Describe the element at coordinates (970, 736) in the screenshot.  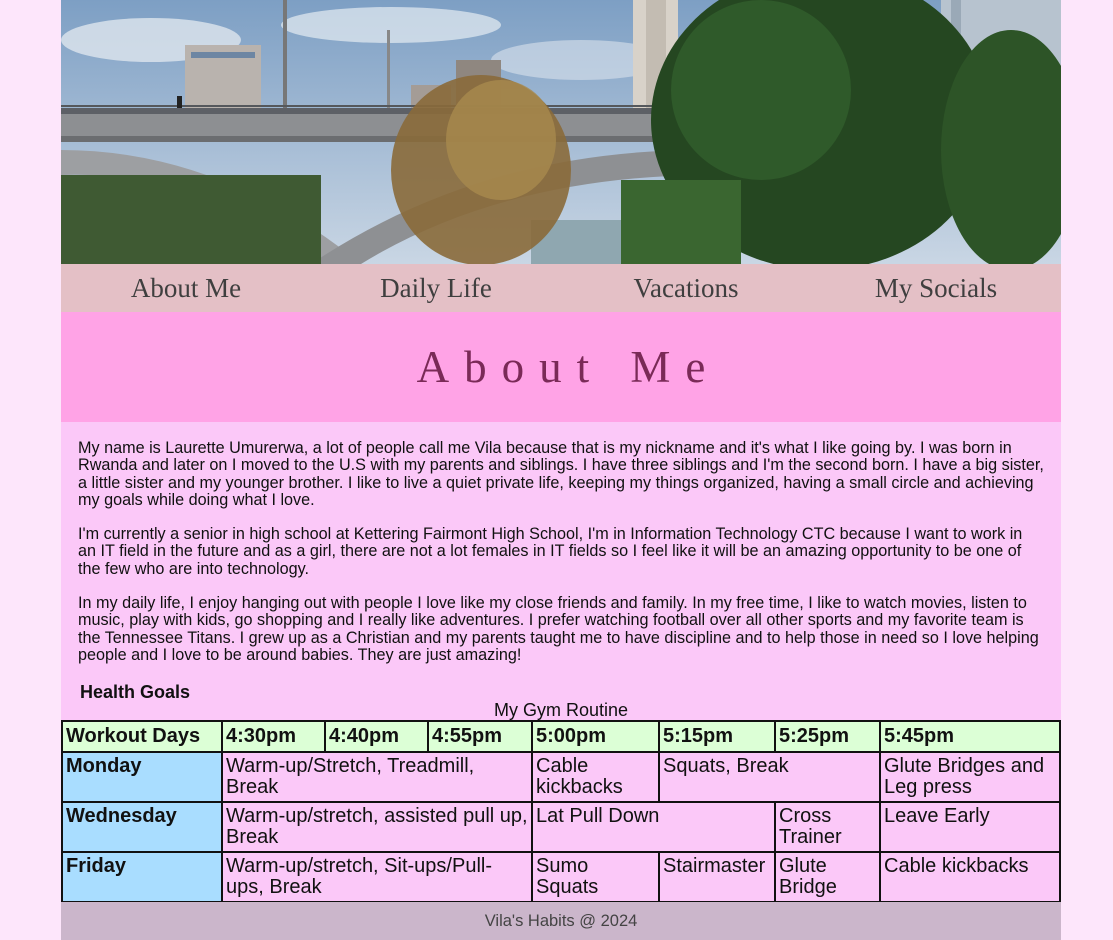
I see `header-cell: 5:45pm` at that location.